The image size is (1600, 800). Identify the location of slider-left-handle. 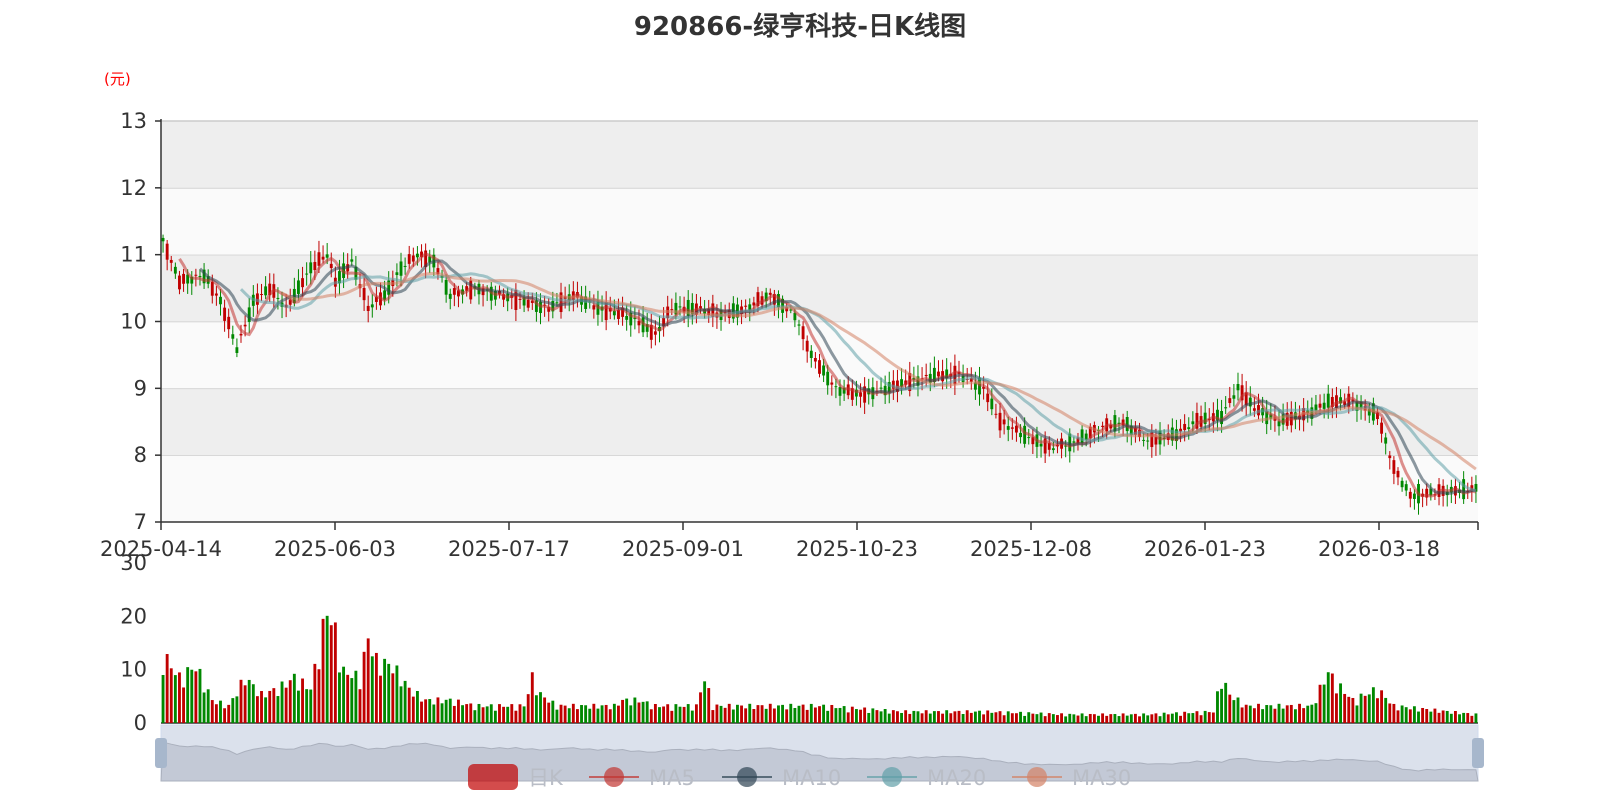
(161, 753).